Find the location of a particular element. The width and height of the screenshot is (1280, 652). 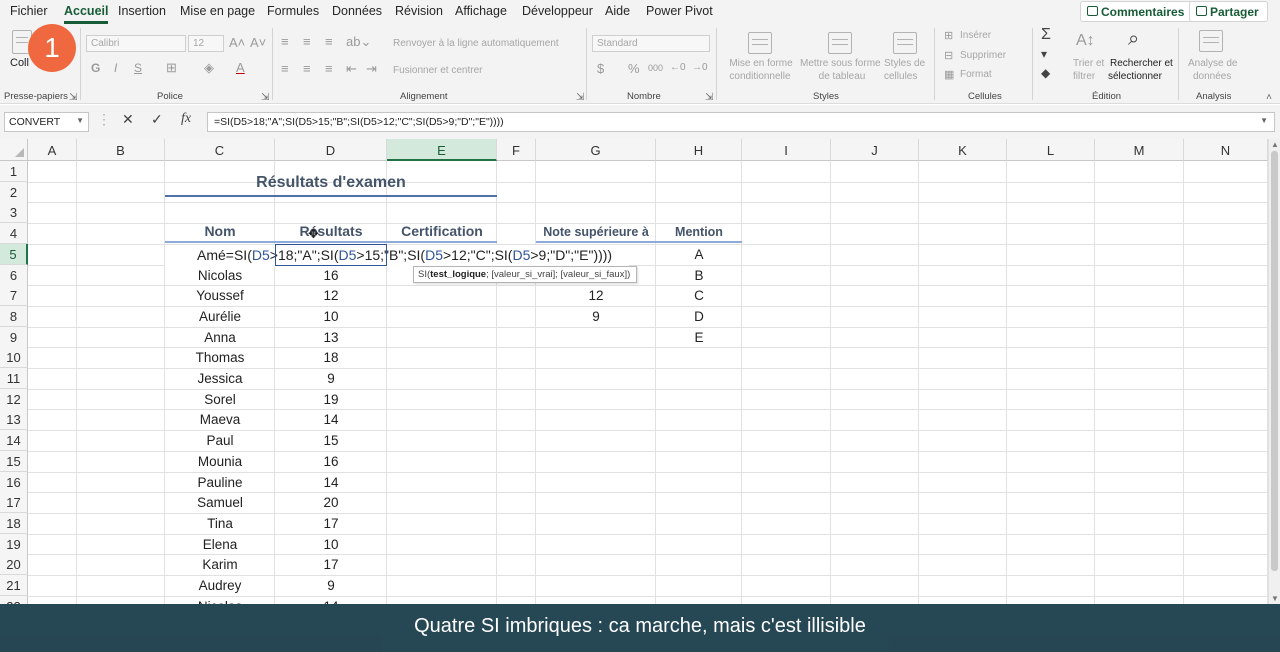

align-left-icon: ≡ is located at coordinates (285, 68).